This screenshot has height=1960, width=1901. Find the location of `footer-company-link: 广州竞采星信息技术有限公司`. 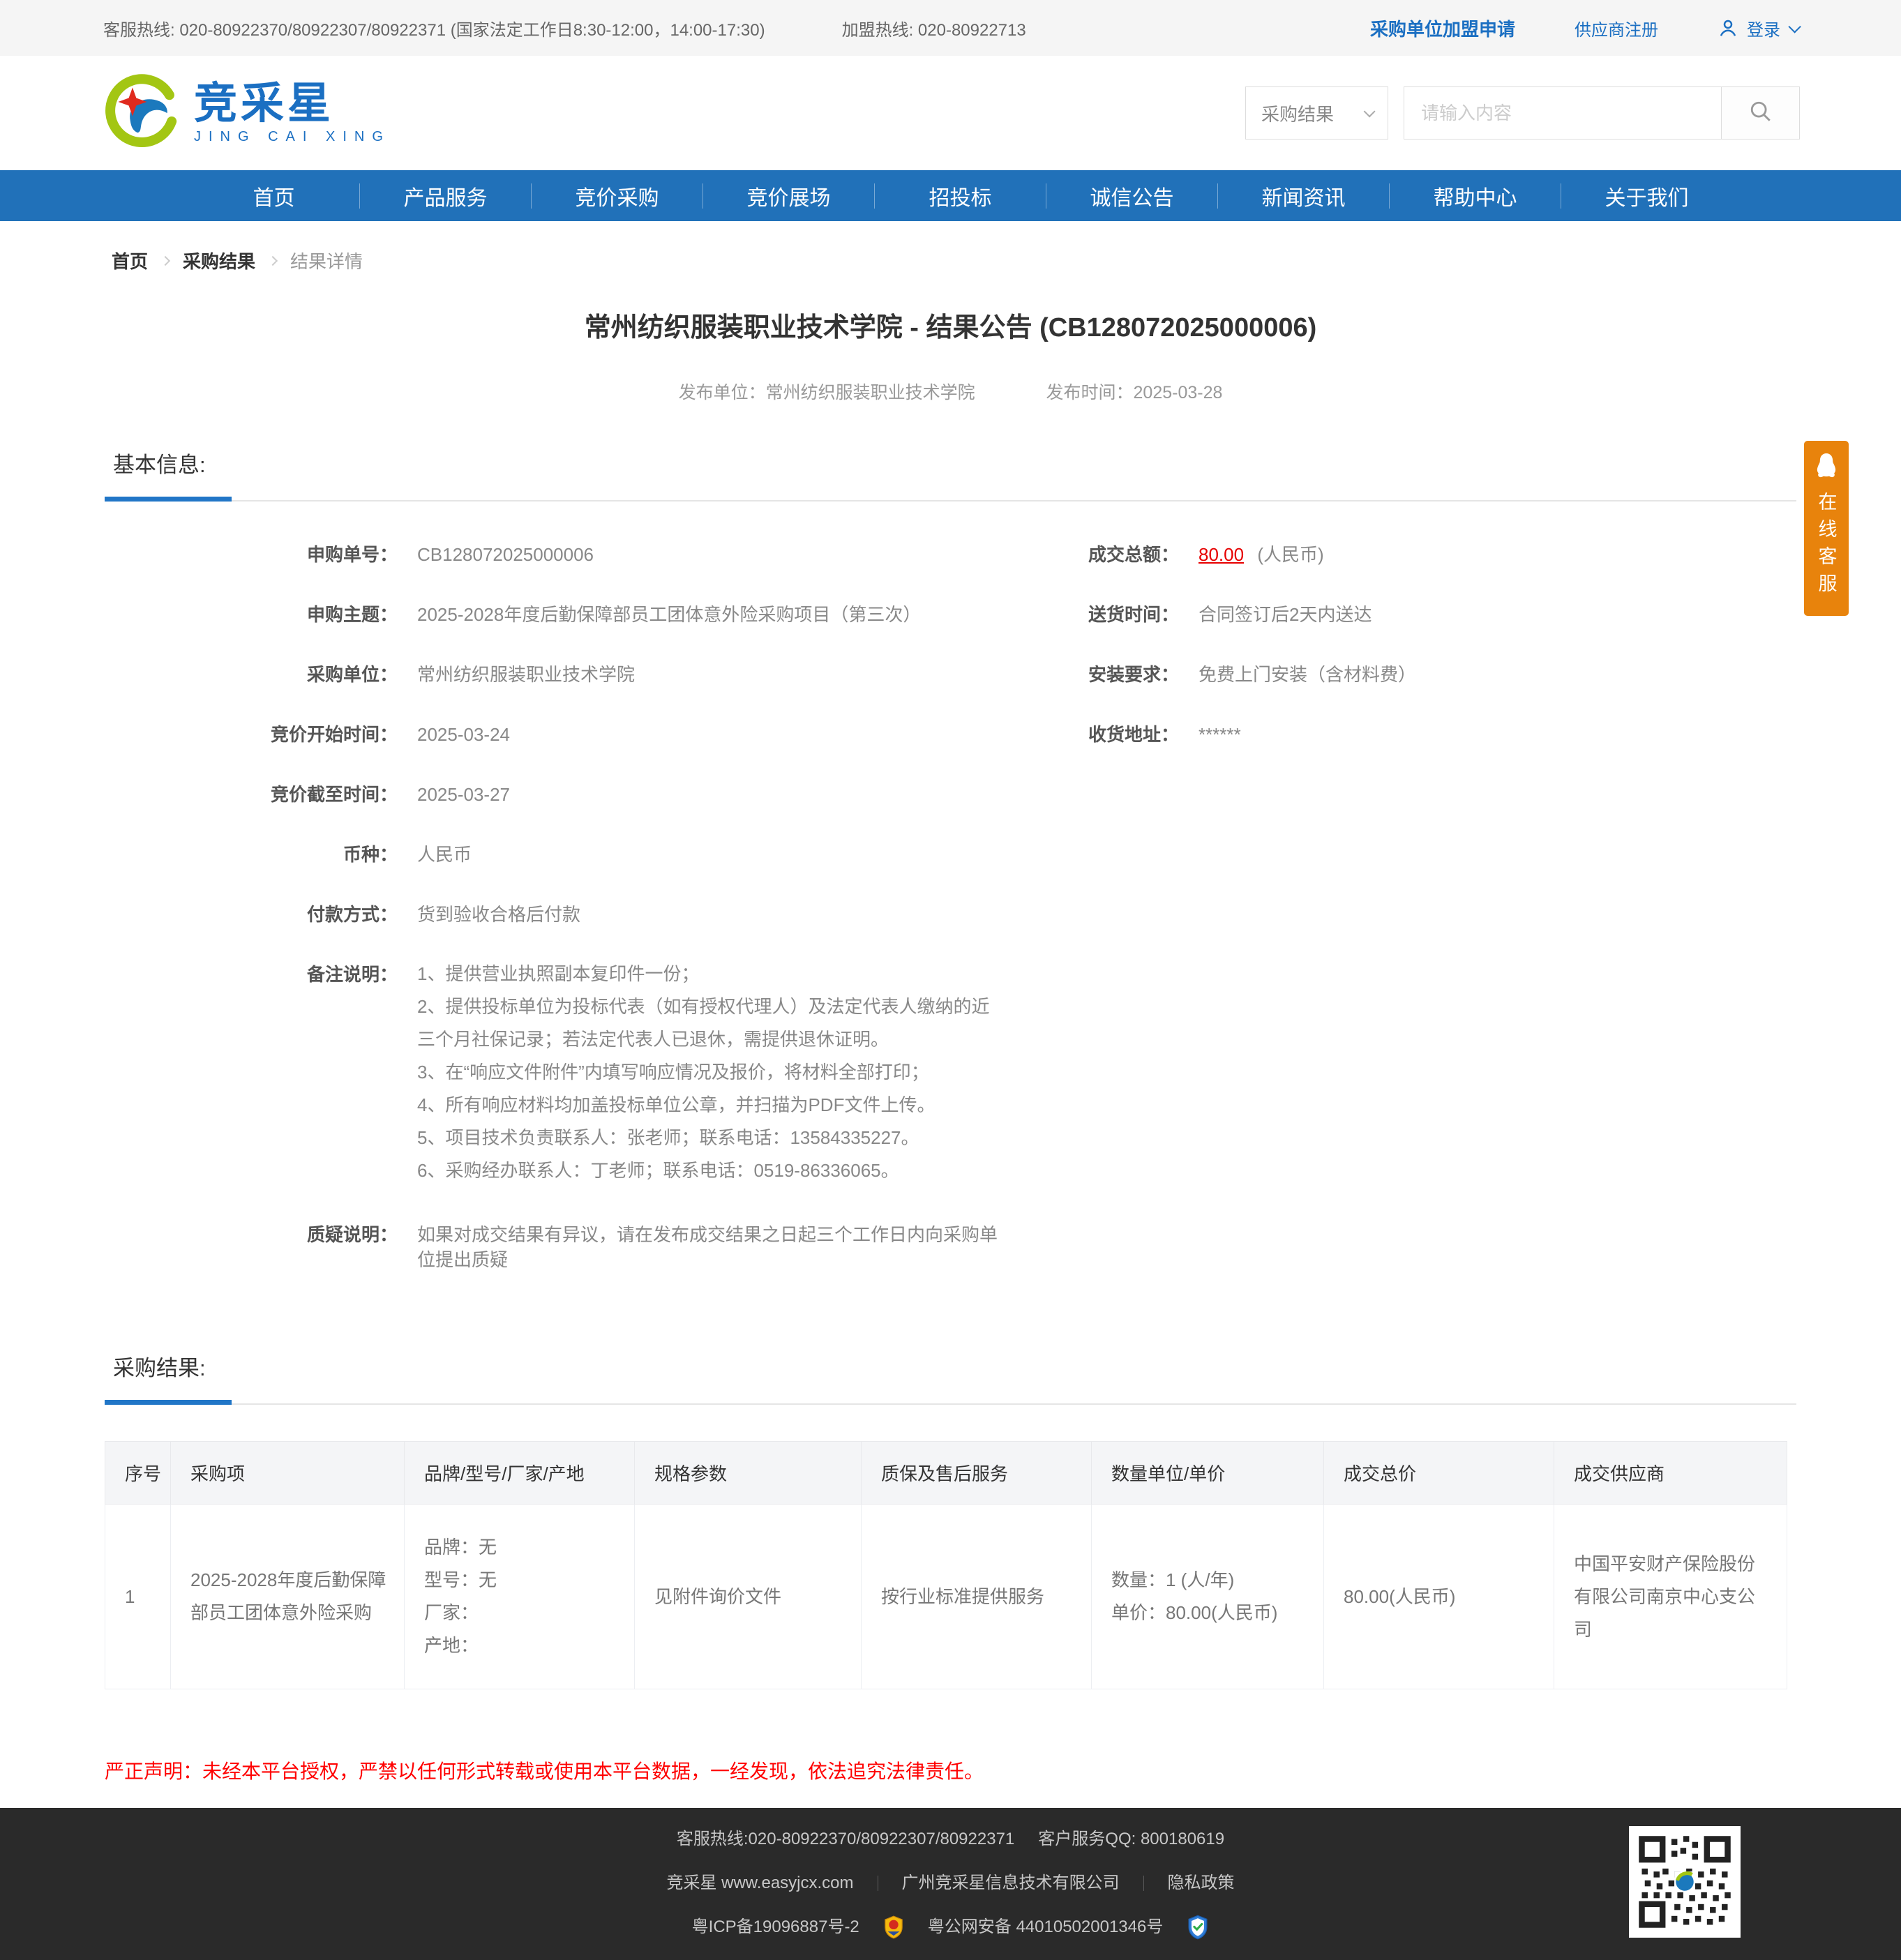

footer-company-link: 广州竞采星信息技术有限公司 is located at coordinates (1011, 1883).